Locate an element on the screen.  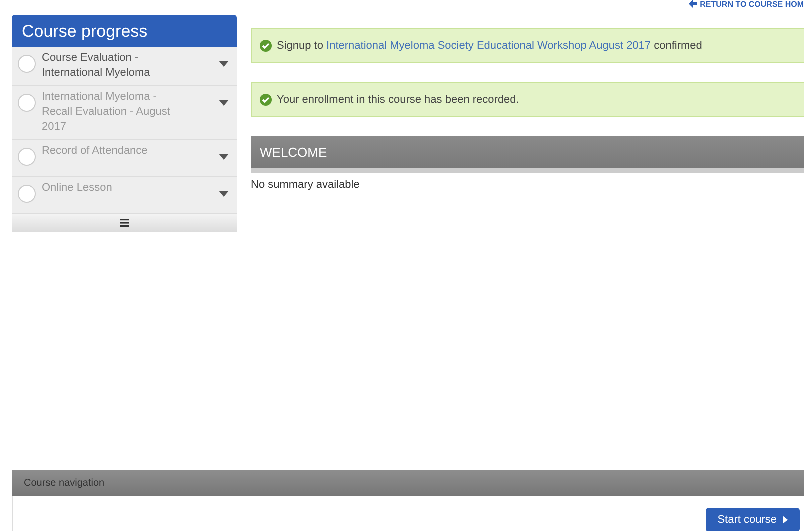
start-course-button: Start course is located at coordinates (753, 519).